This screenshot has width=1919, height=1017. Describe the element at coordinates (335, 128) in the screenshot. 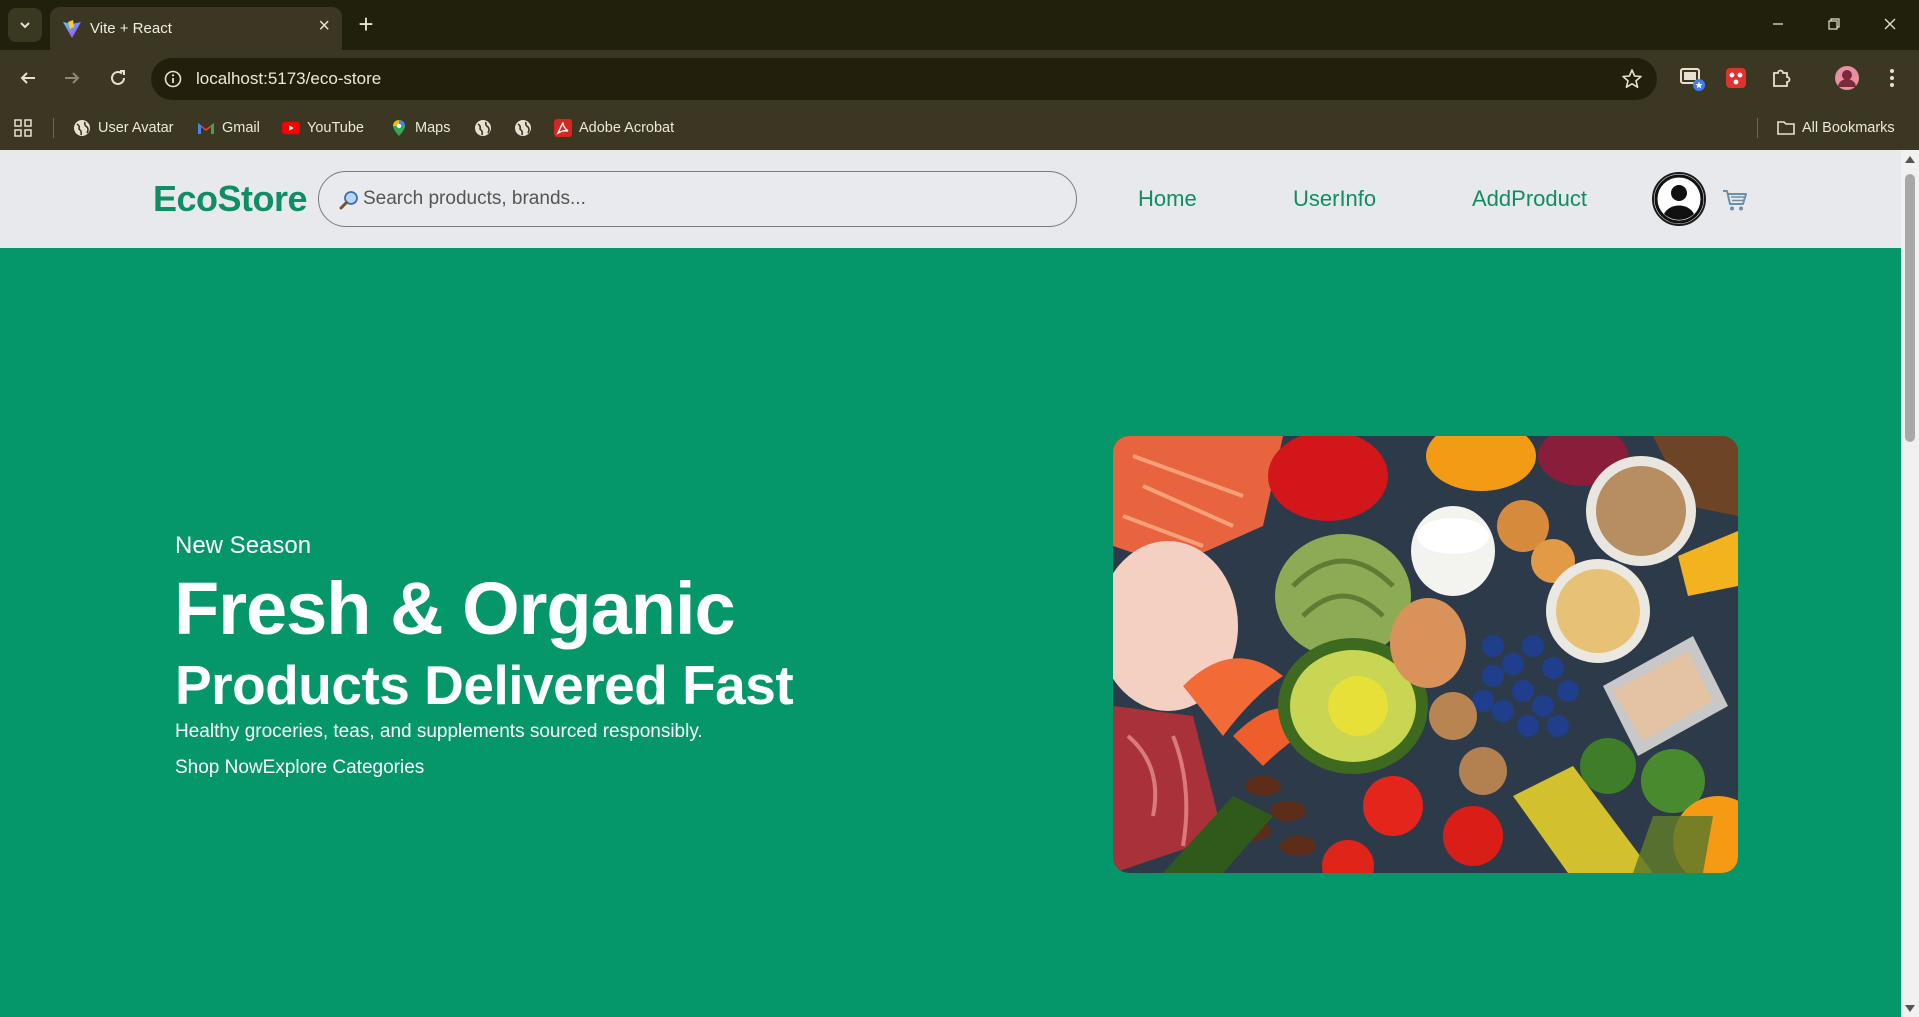

I see `bookmark-label: YouTube` at that location.